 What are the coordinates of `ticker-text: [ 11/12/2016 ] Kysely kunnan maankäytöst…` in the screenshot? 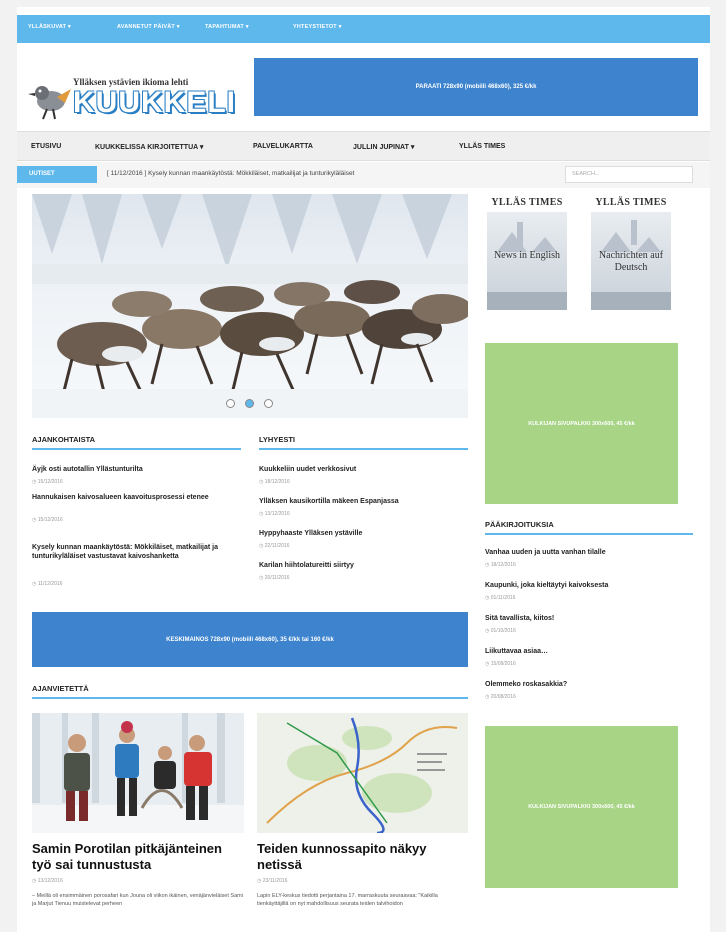 It's located at (230, 173).